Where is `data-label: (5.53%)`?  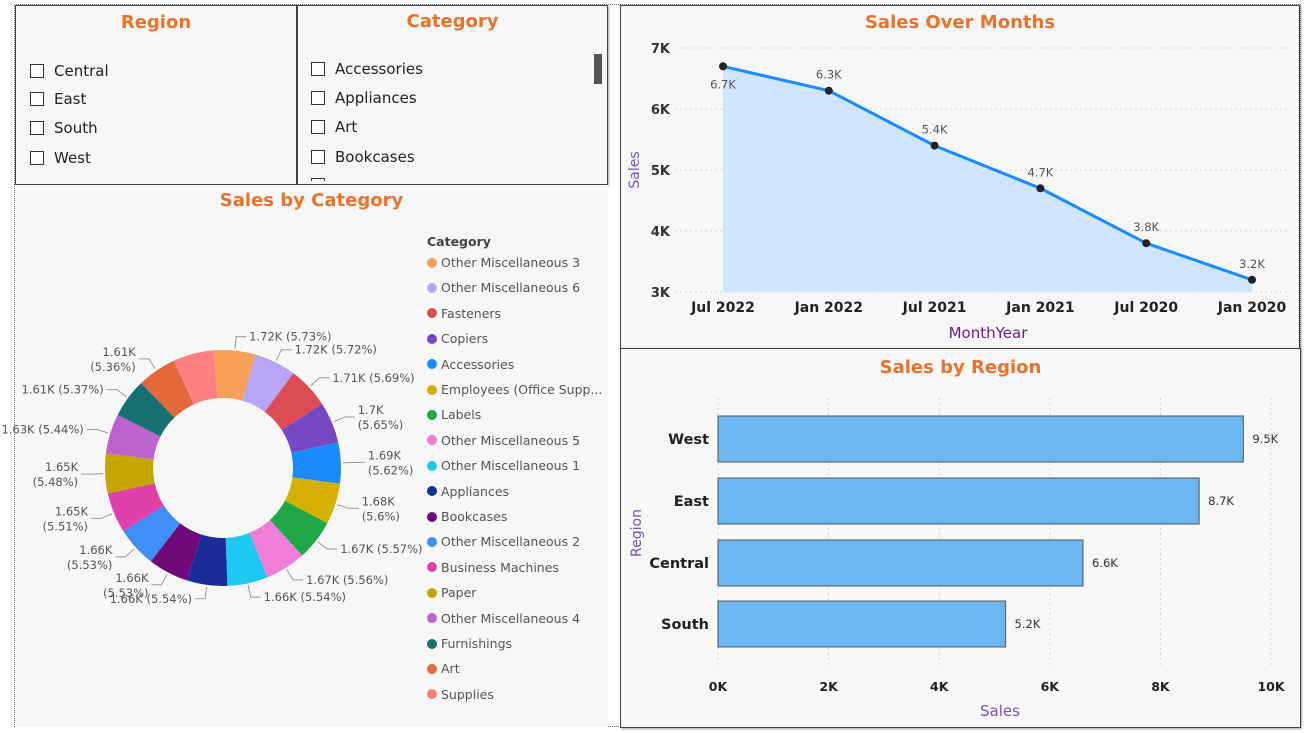 data-label: (5.53%) is located at coordinates (90, 565).